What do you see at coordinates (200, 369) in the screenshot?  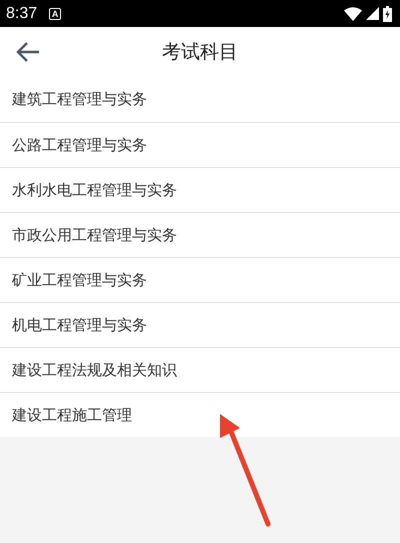 I see `subject-item: 建设工程法规及相关知识` at bounding box center [200, 369].